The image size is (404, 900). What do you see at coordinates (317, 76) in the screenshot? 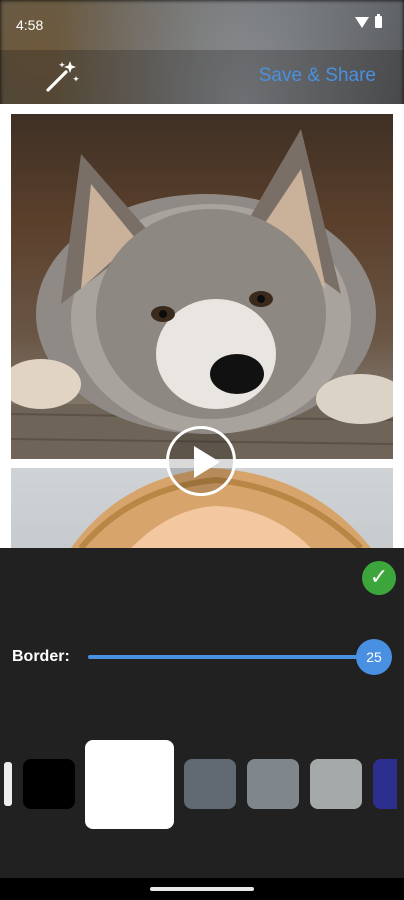
I see `save-share-button: Save & Share` at bounding box center [317, 76].